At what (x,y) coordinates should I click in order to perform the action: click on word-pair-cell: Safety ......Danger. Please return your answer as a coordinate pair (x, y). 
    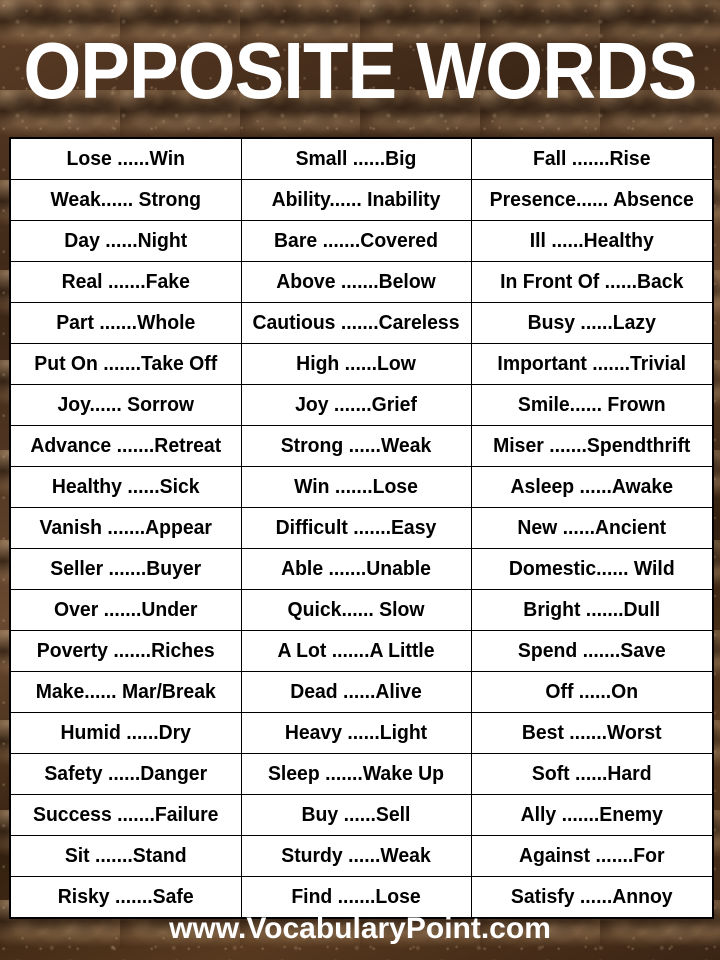
    Looking at the image, I should click on (125, 774).